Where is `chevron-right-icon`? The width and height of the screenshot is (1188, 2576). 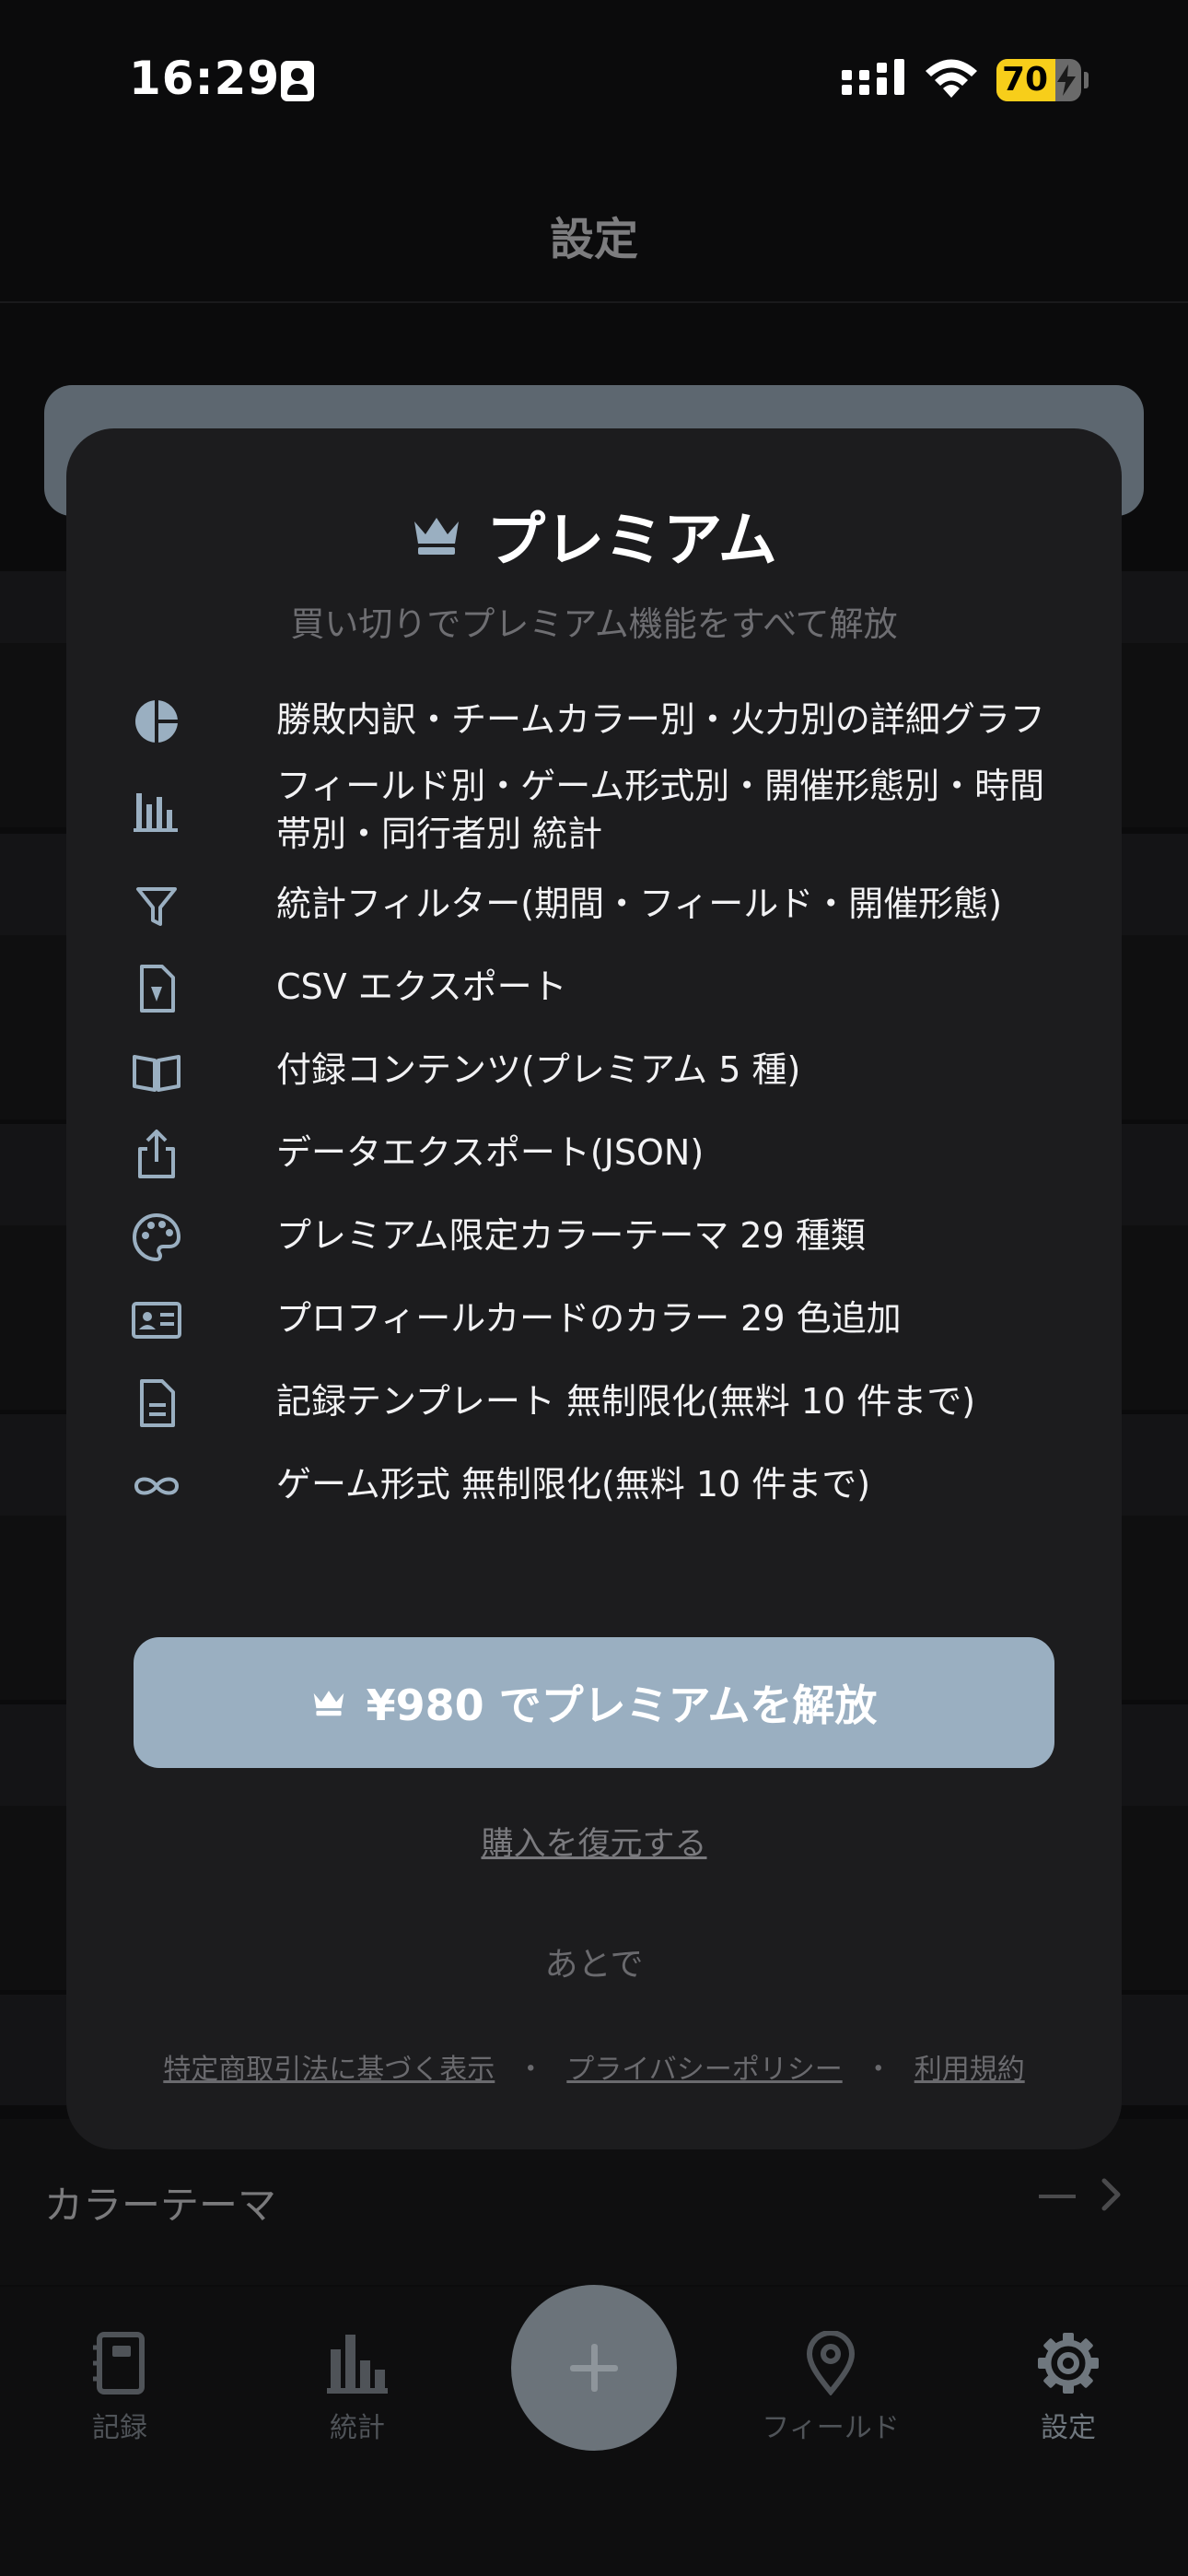
chevron-right-icon is located at coordinates (1111, 2194).